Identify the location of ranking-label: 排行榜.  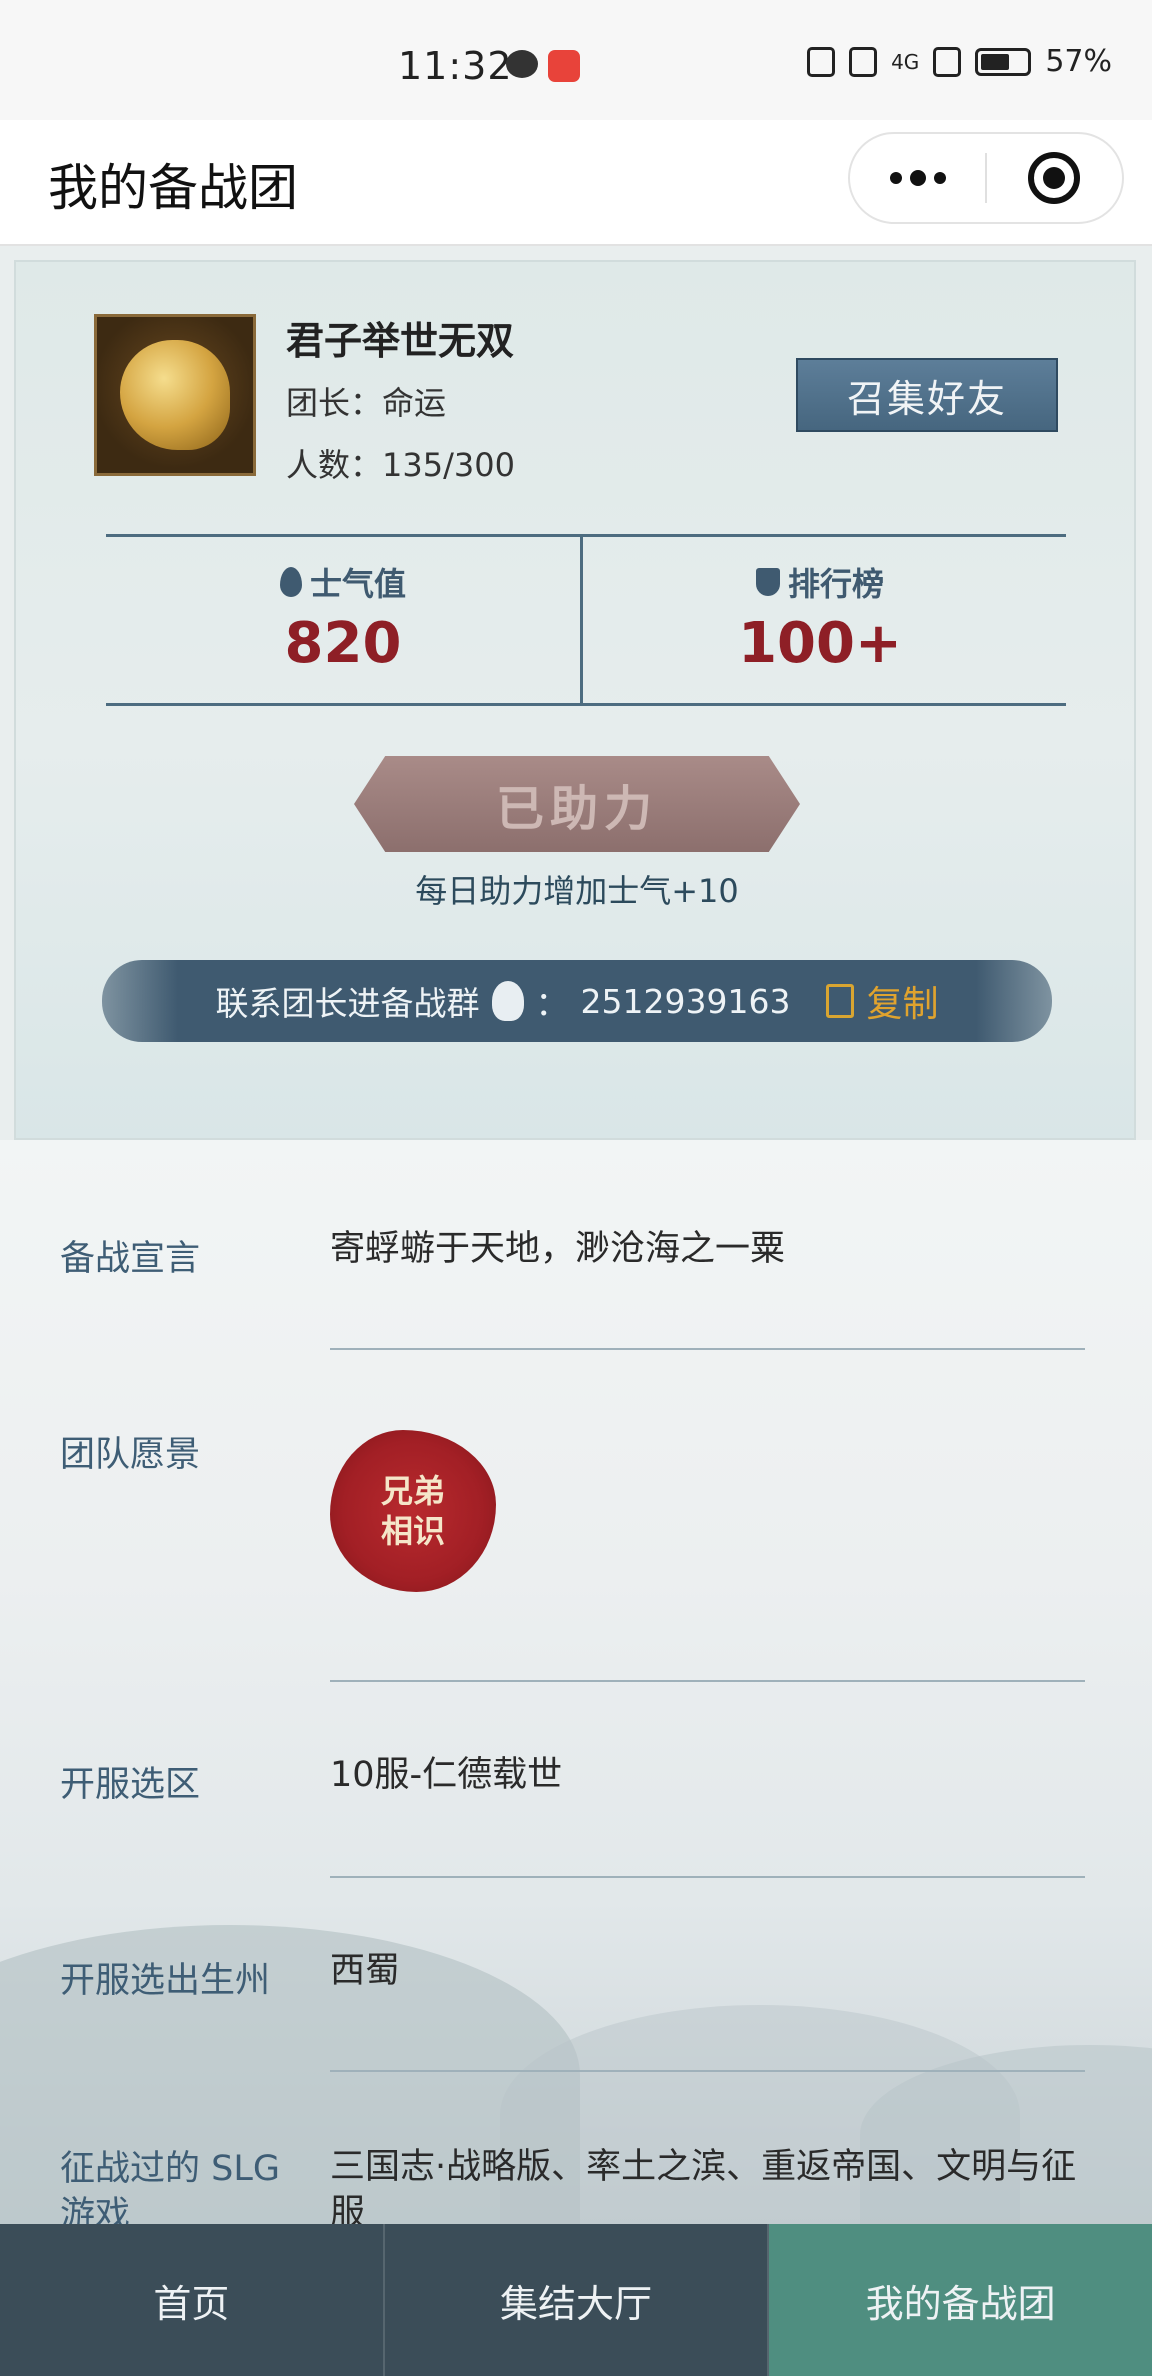
(835, 584).